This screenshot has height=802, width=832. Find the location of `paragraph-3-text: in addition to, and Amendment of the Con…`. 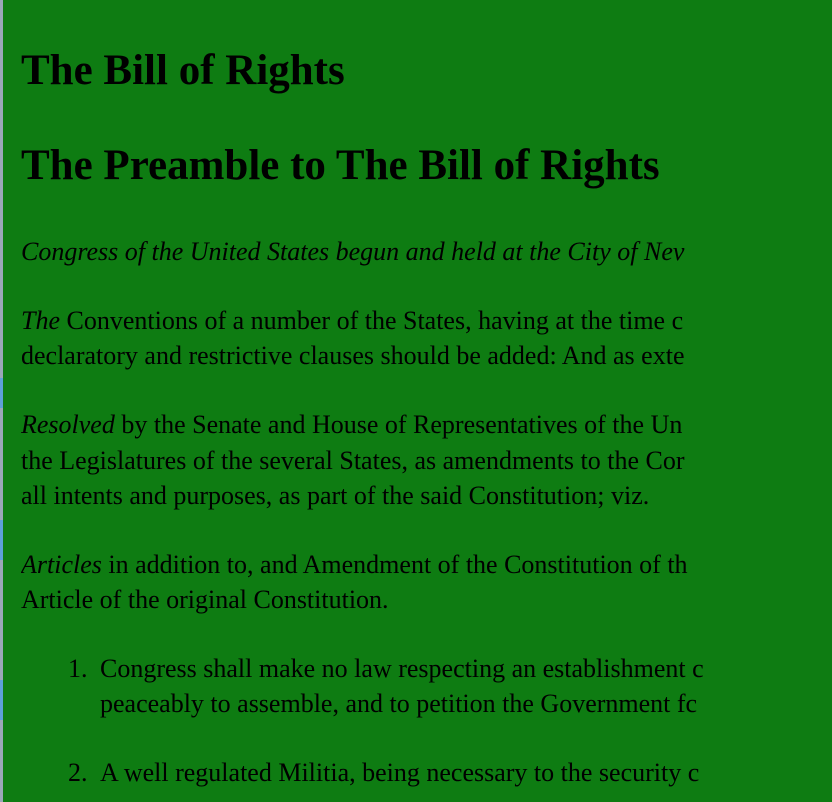

paragraph-3-text: in addition to, and Amendment of the Con… is located at coordinates (394, 564).